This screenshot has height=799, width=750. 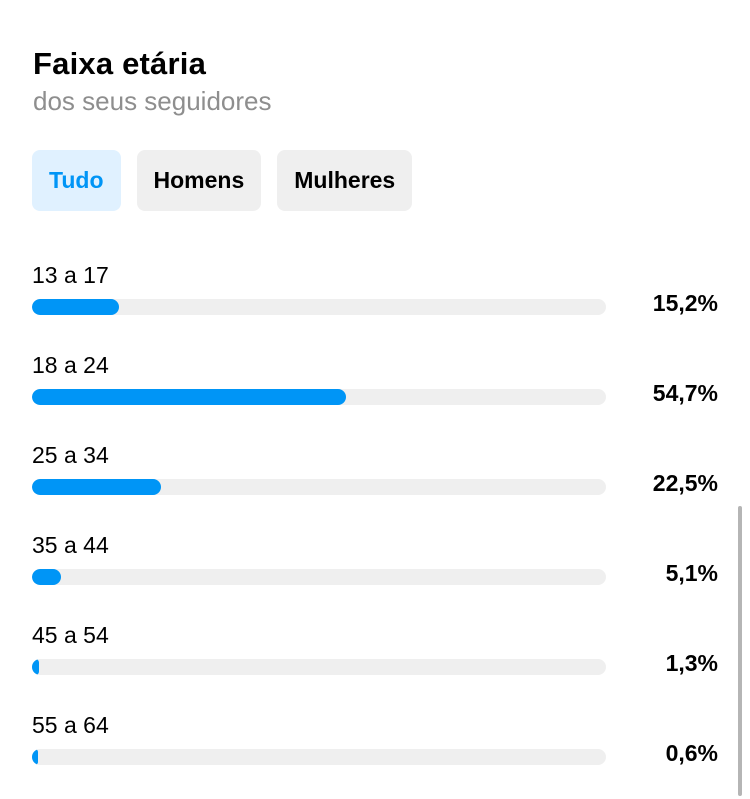 I want to click on age-range-label: 25 a 34, so click(x=70, y=455).